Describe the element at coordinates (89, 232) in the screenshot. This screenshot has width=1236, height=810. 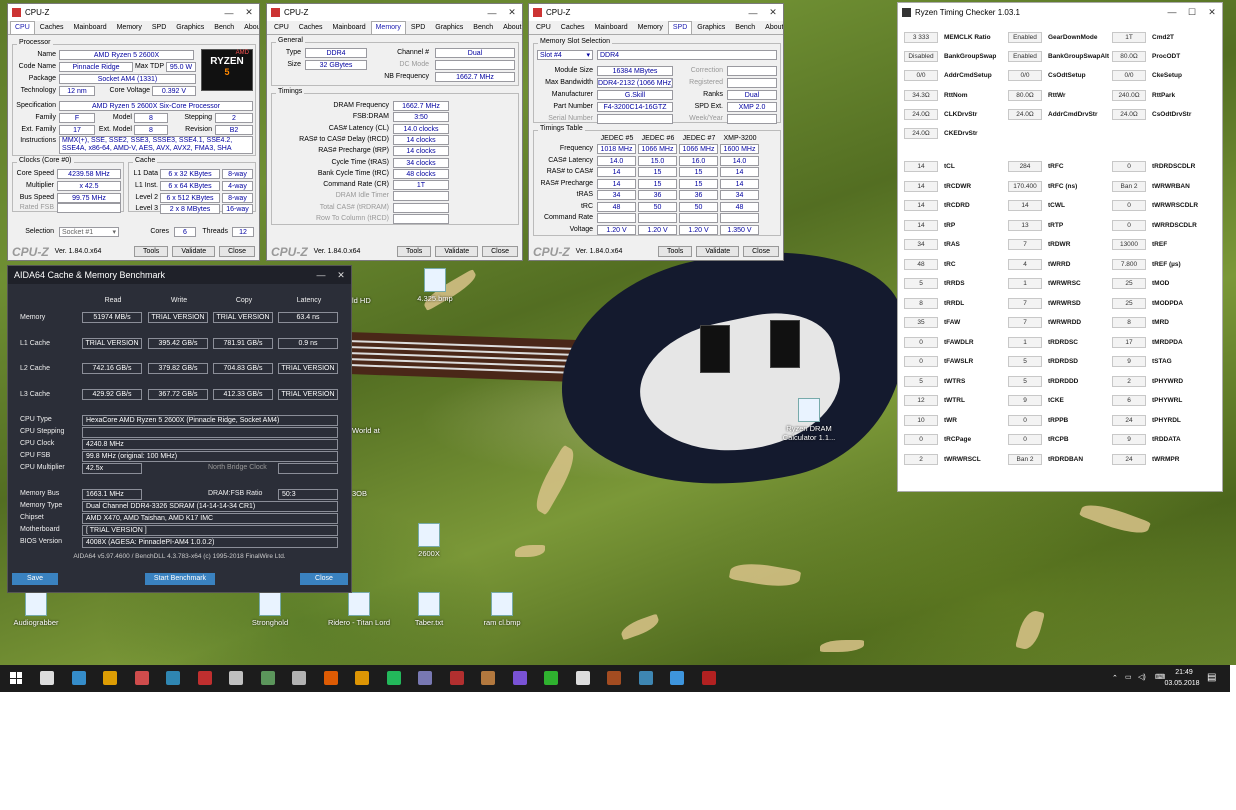
I see `socket-select: Socket #1 ▾` at that location.